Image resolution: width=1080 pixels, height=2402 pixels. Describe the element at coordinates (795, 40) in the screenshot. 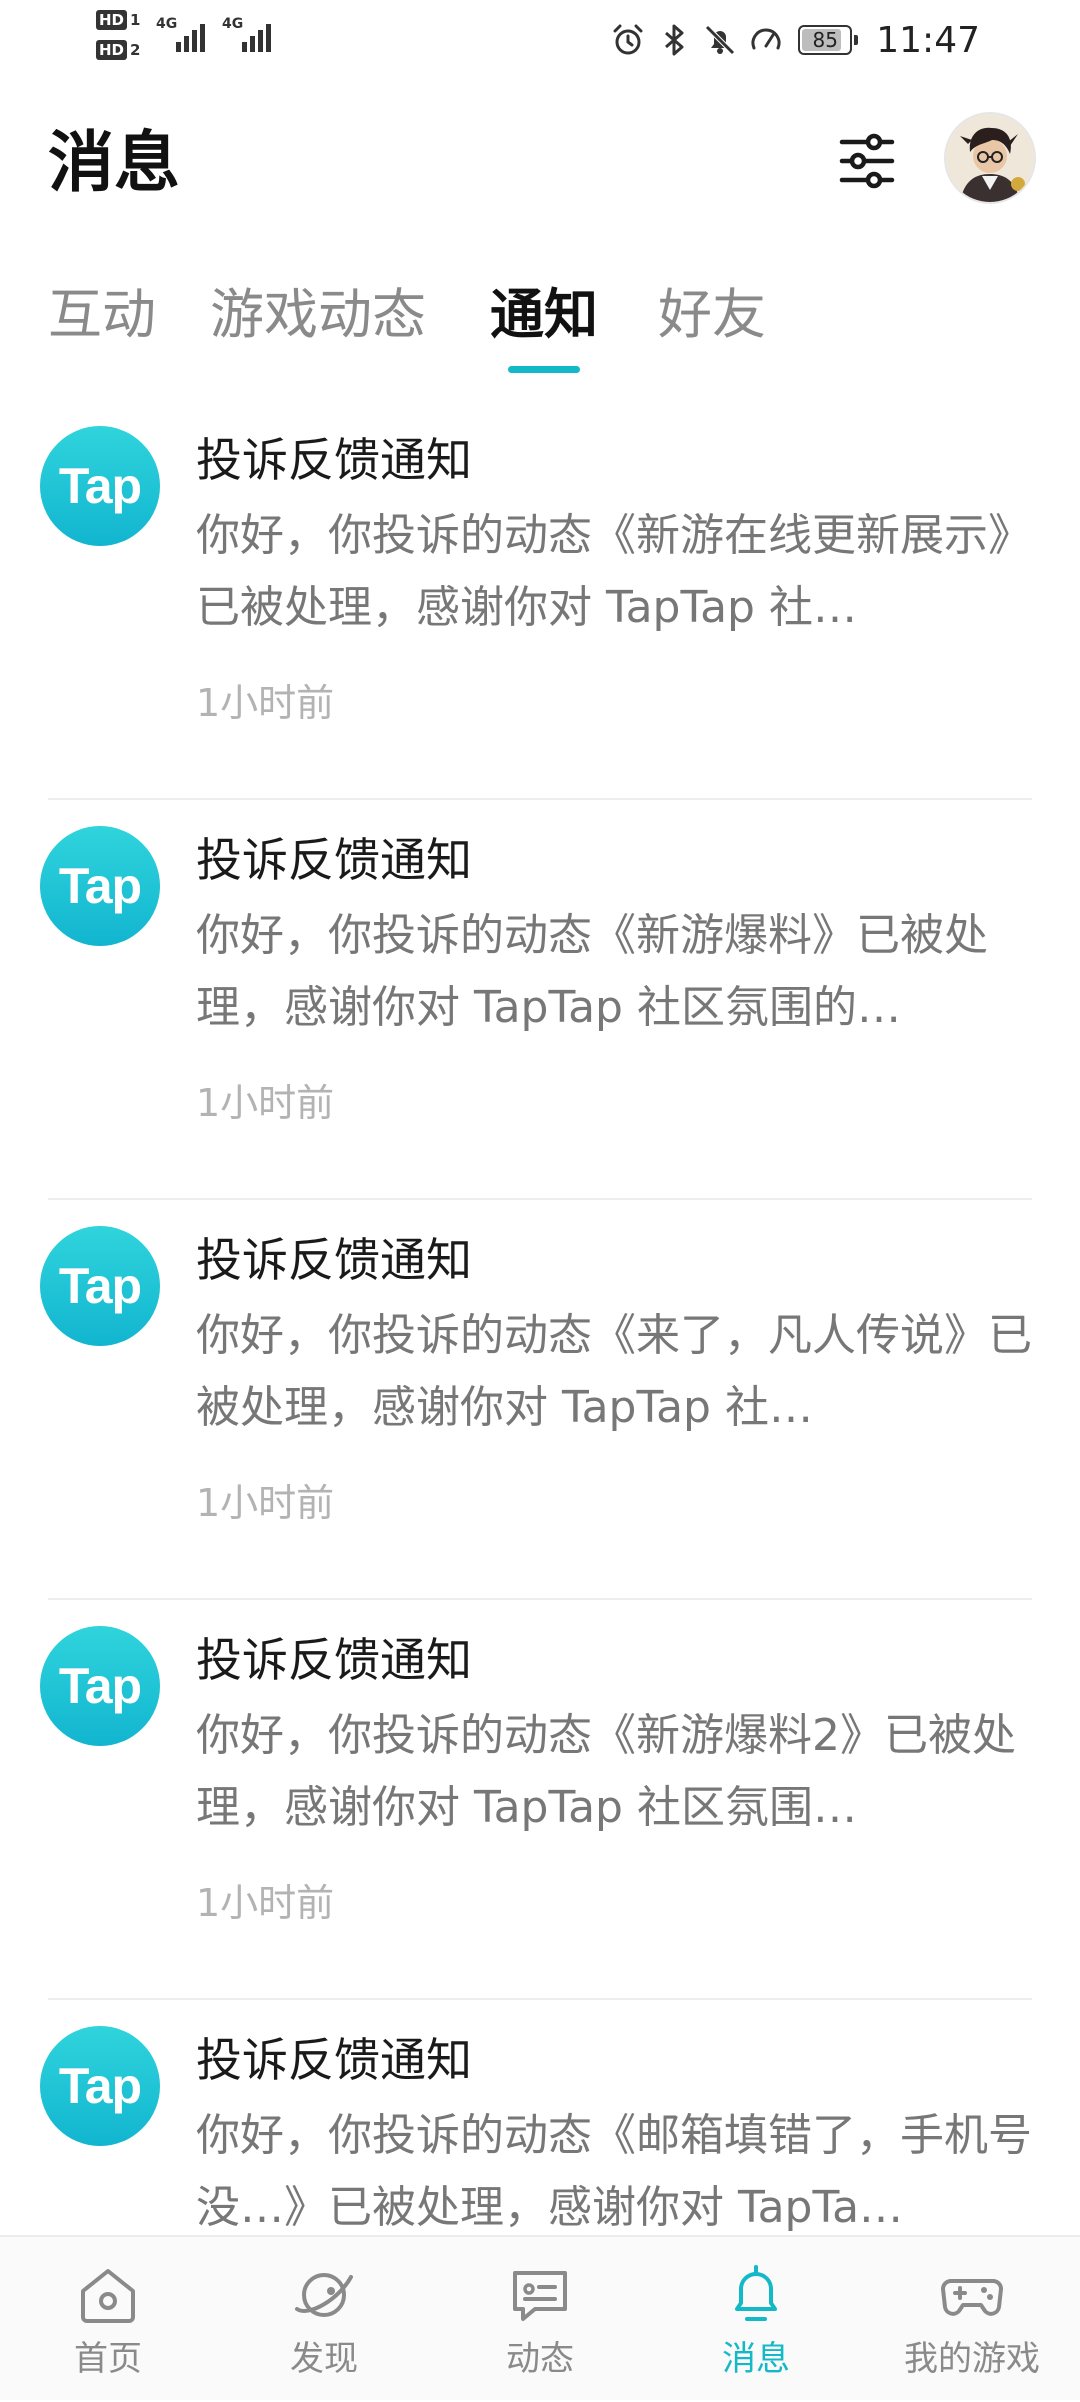

I see `status-right-group: 85 11:47` at that location.